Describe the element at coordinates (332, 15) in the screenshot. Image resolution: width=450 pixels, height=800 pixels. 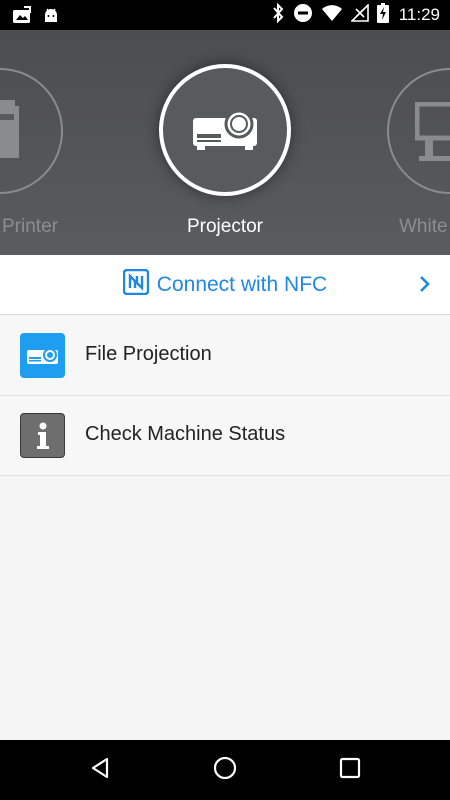
I see `wifi-icon` at that location.